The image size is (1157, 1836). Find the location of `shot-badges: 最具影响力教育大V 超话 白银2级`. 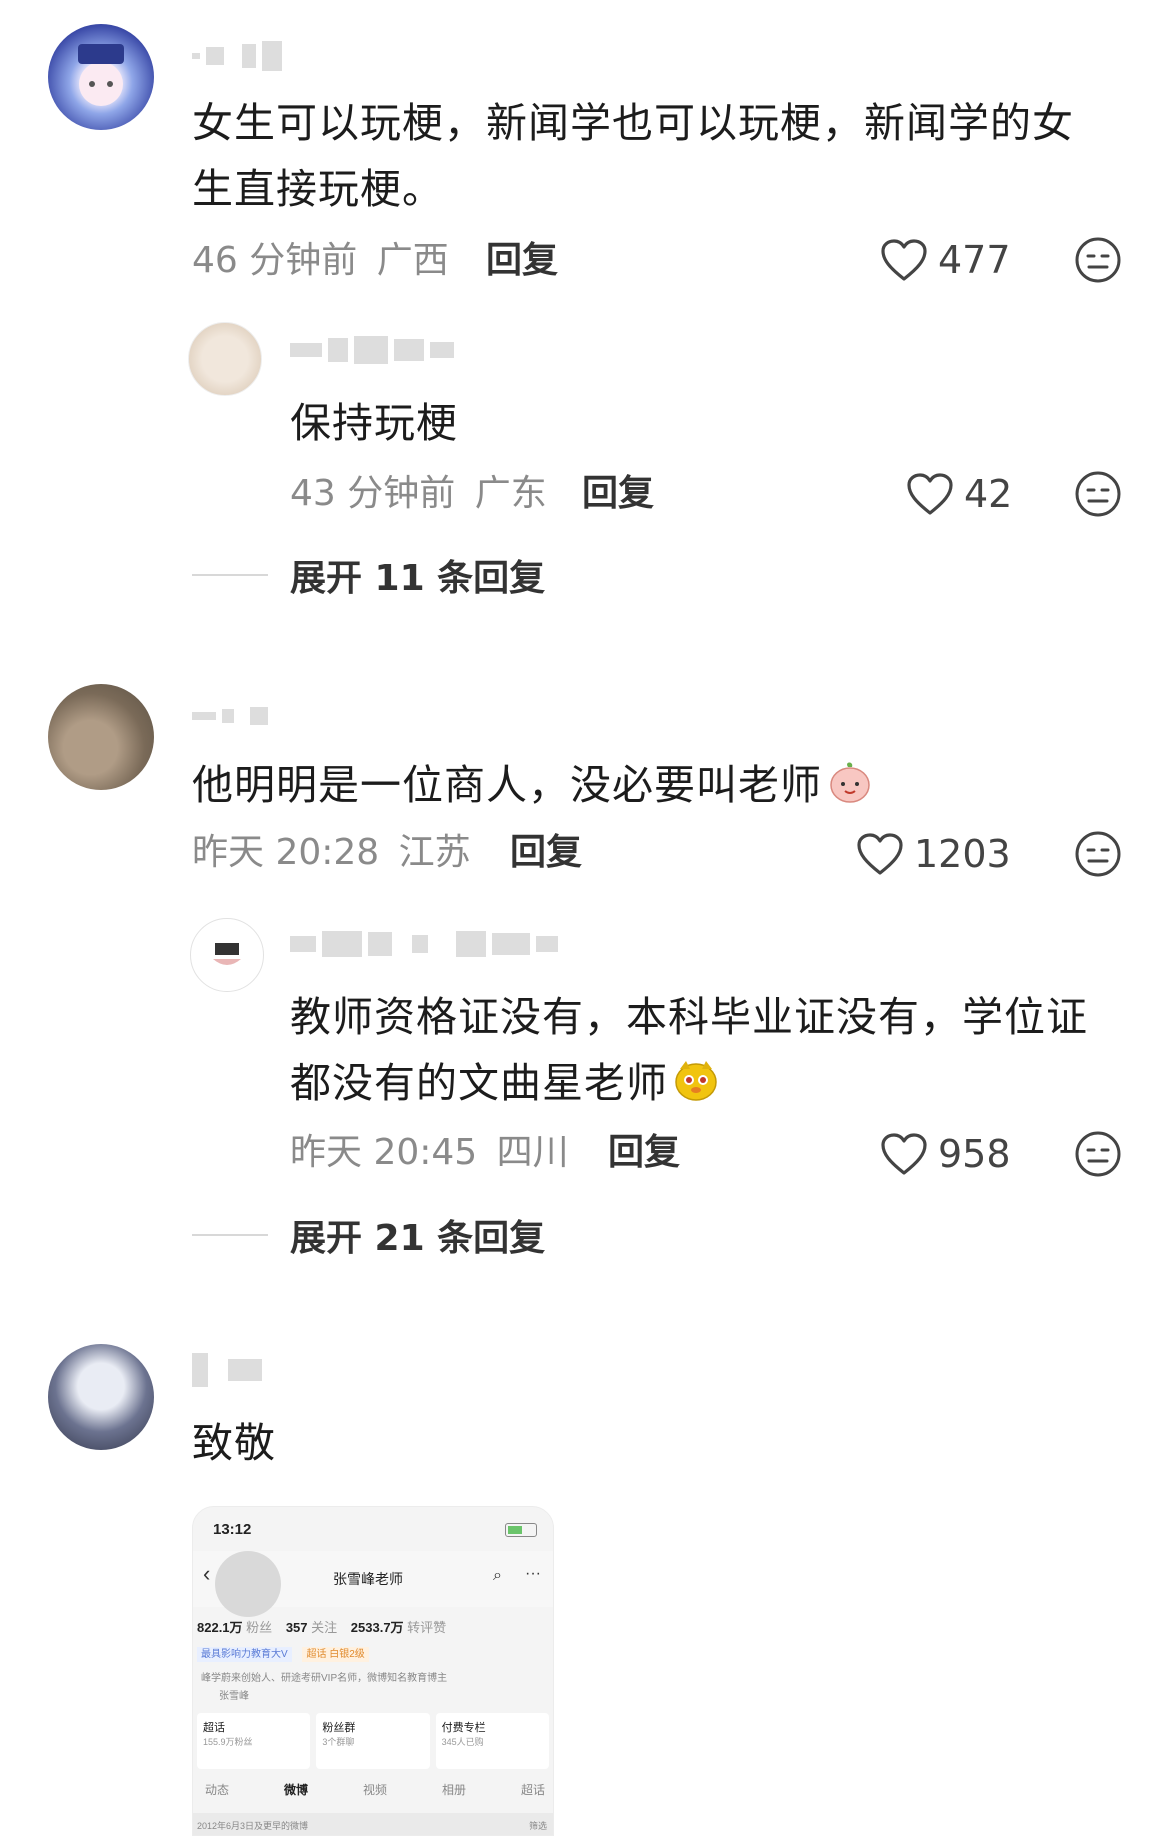

shot-badges: 最具影响力教育大V 超话 白银2级 is located at coordinates (283, 1653).